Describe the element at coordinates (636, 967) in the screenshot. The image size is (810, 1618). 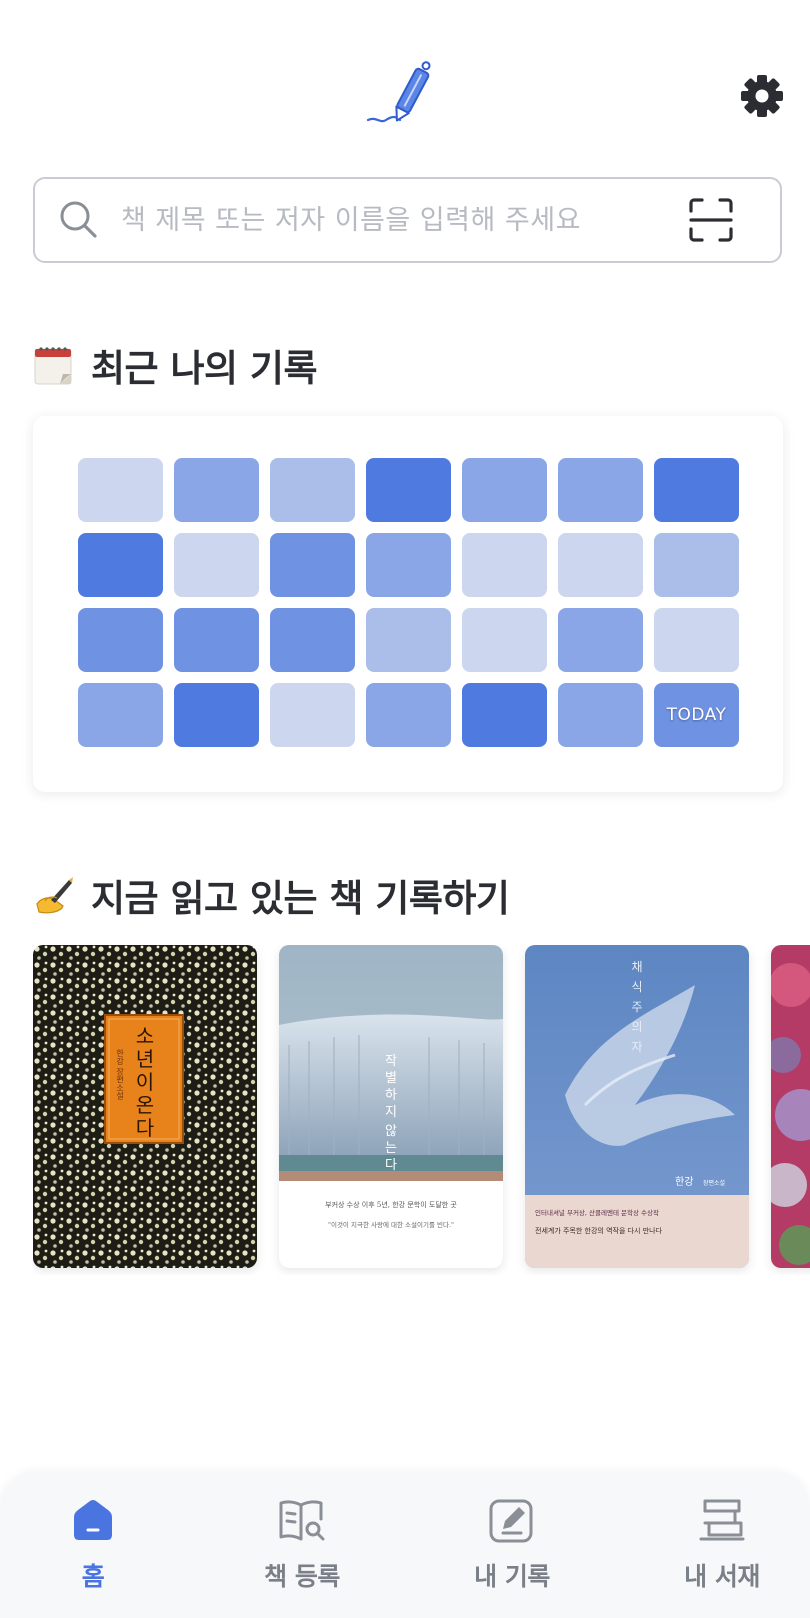
I see `book-title-char: 채` at that location.